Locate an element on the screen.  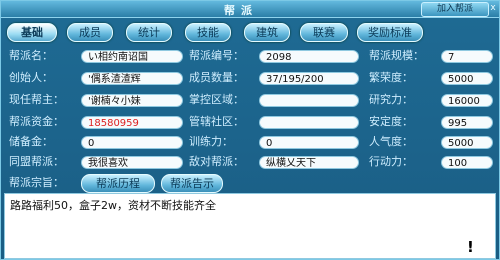
leader-label: 现任帮主： is located at coordinates (36, 99).